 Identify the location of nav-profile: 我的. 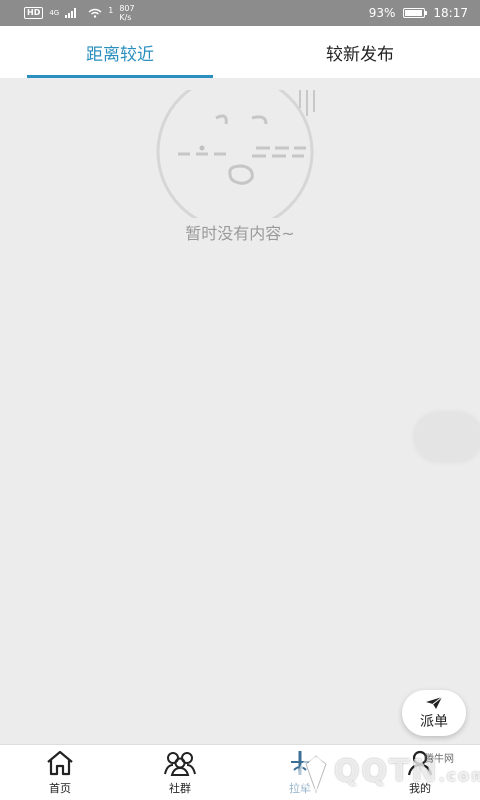
(420, 772).